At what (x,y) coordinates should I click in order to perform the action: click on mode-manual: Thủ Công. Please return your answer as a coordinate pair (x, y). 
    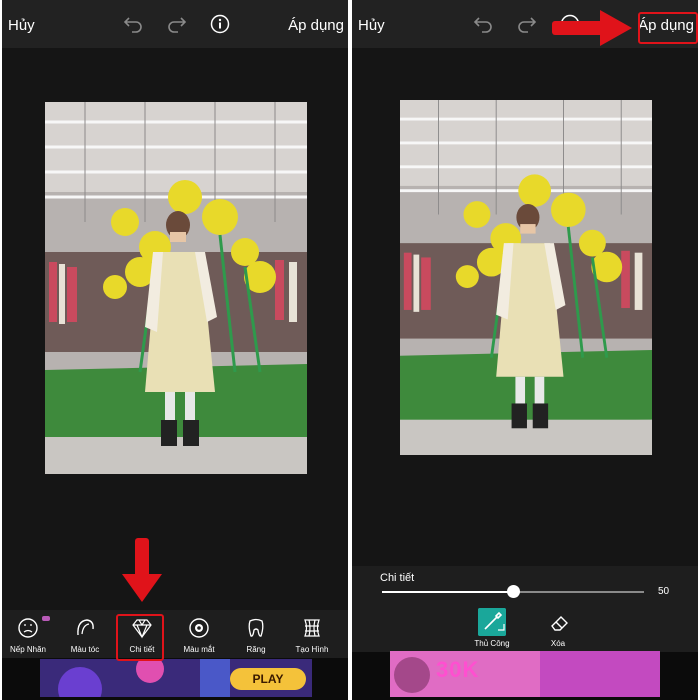
    Looking at the image, I should click on (492, 628).